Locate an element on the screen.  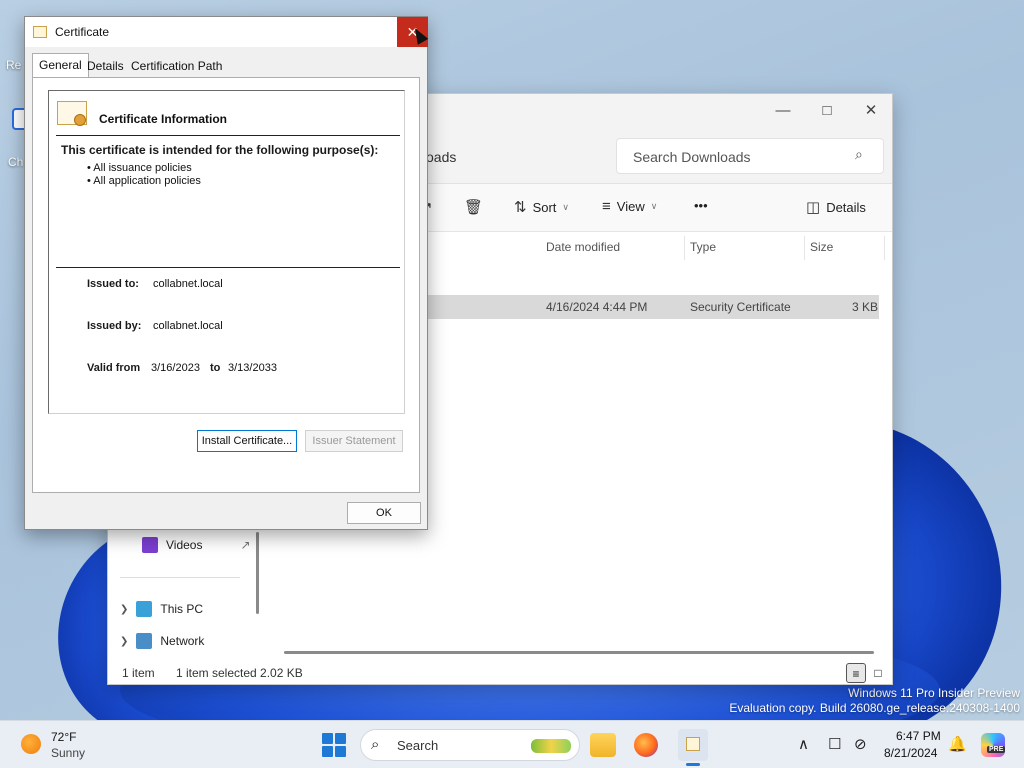
info-title: Certificate Information is located at coordinates (163, 119).